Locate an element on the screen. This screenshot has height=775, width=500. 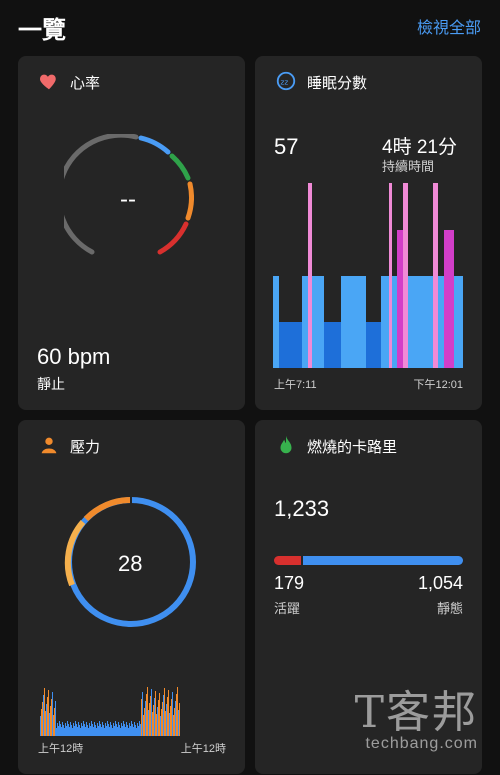
sleep-duration-label: 持續時間 is located at coordinates (408, 166).